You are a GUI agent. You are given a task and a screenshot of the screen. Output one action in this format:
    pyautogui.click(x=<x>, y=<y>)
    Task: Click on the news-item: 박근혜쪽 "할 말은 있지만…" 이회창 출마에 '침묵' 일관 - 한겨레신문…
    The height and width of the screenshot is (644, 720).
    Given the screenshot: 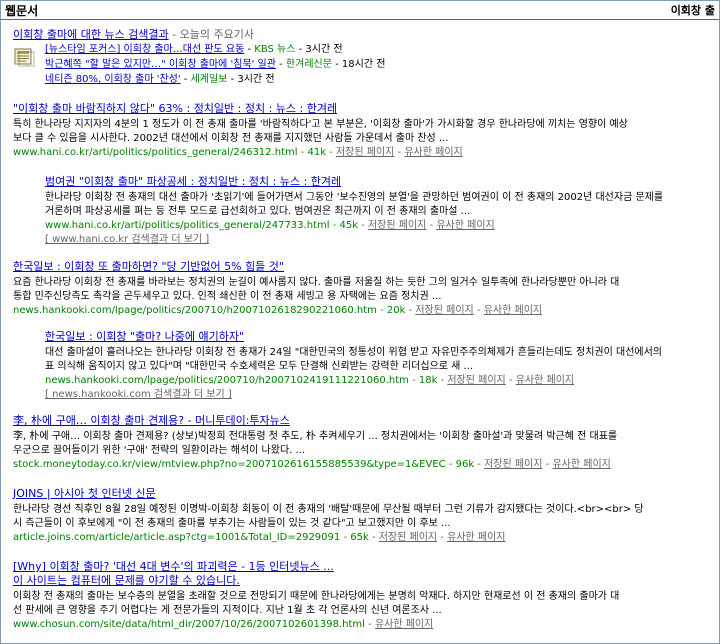 What is the action you would take?
    pyautogui.click(x=215, y=64)
    